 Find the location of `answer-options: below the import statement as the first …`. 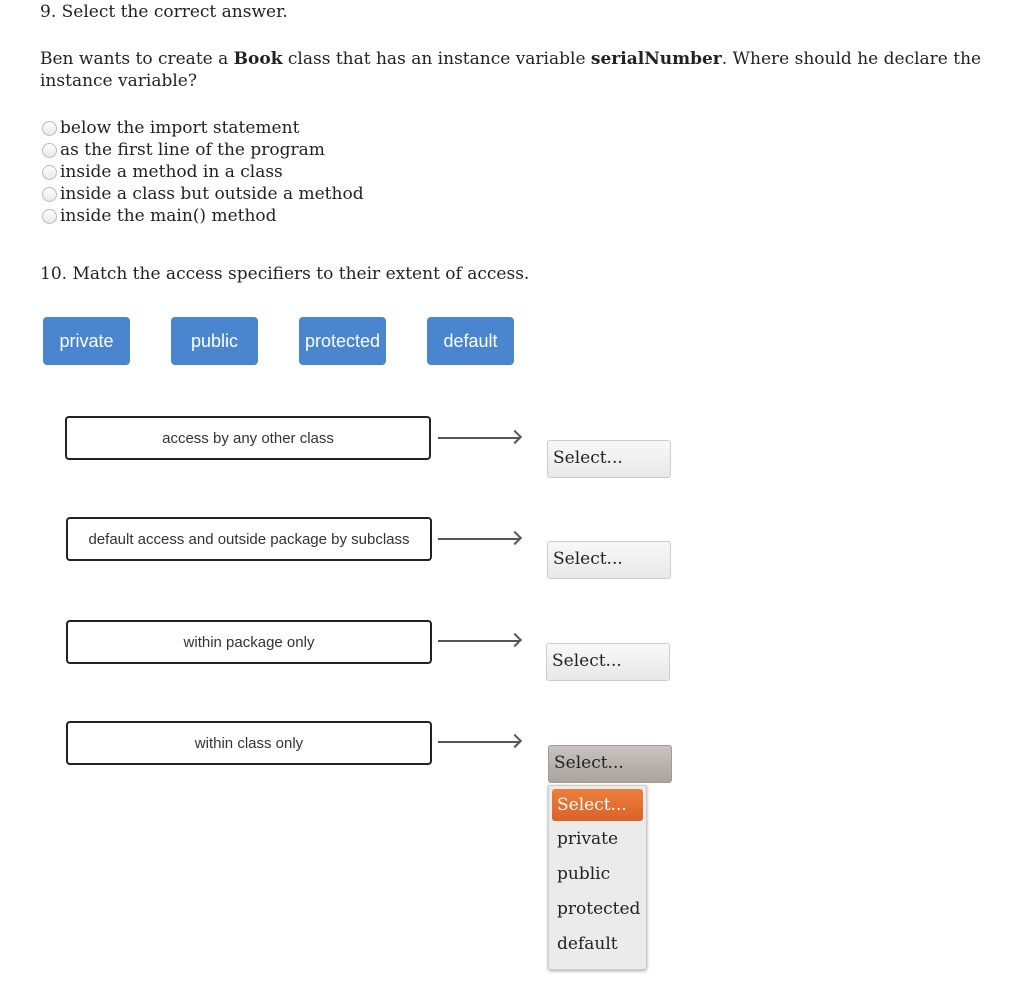

answer-options: below the import statement as the first … is located at coordinates (203, 172).